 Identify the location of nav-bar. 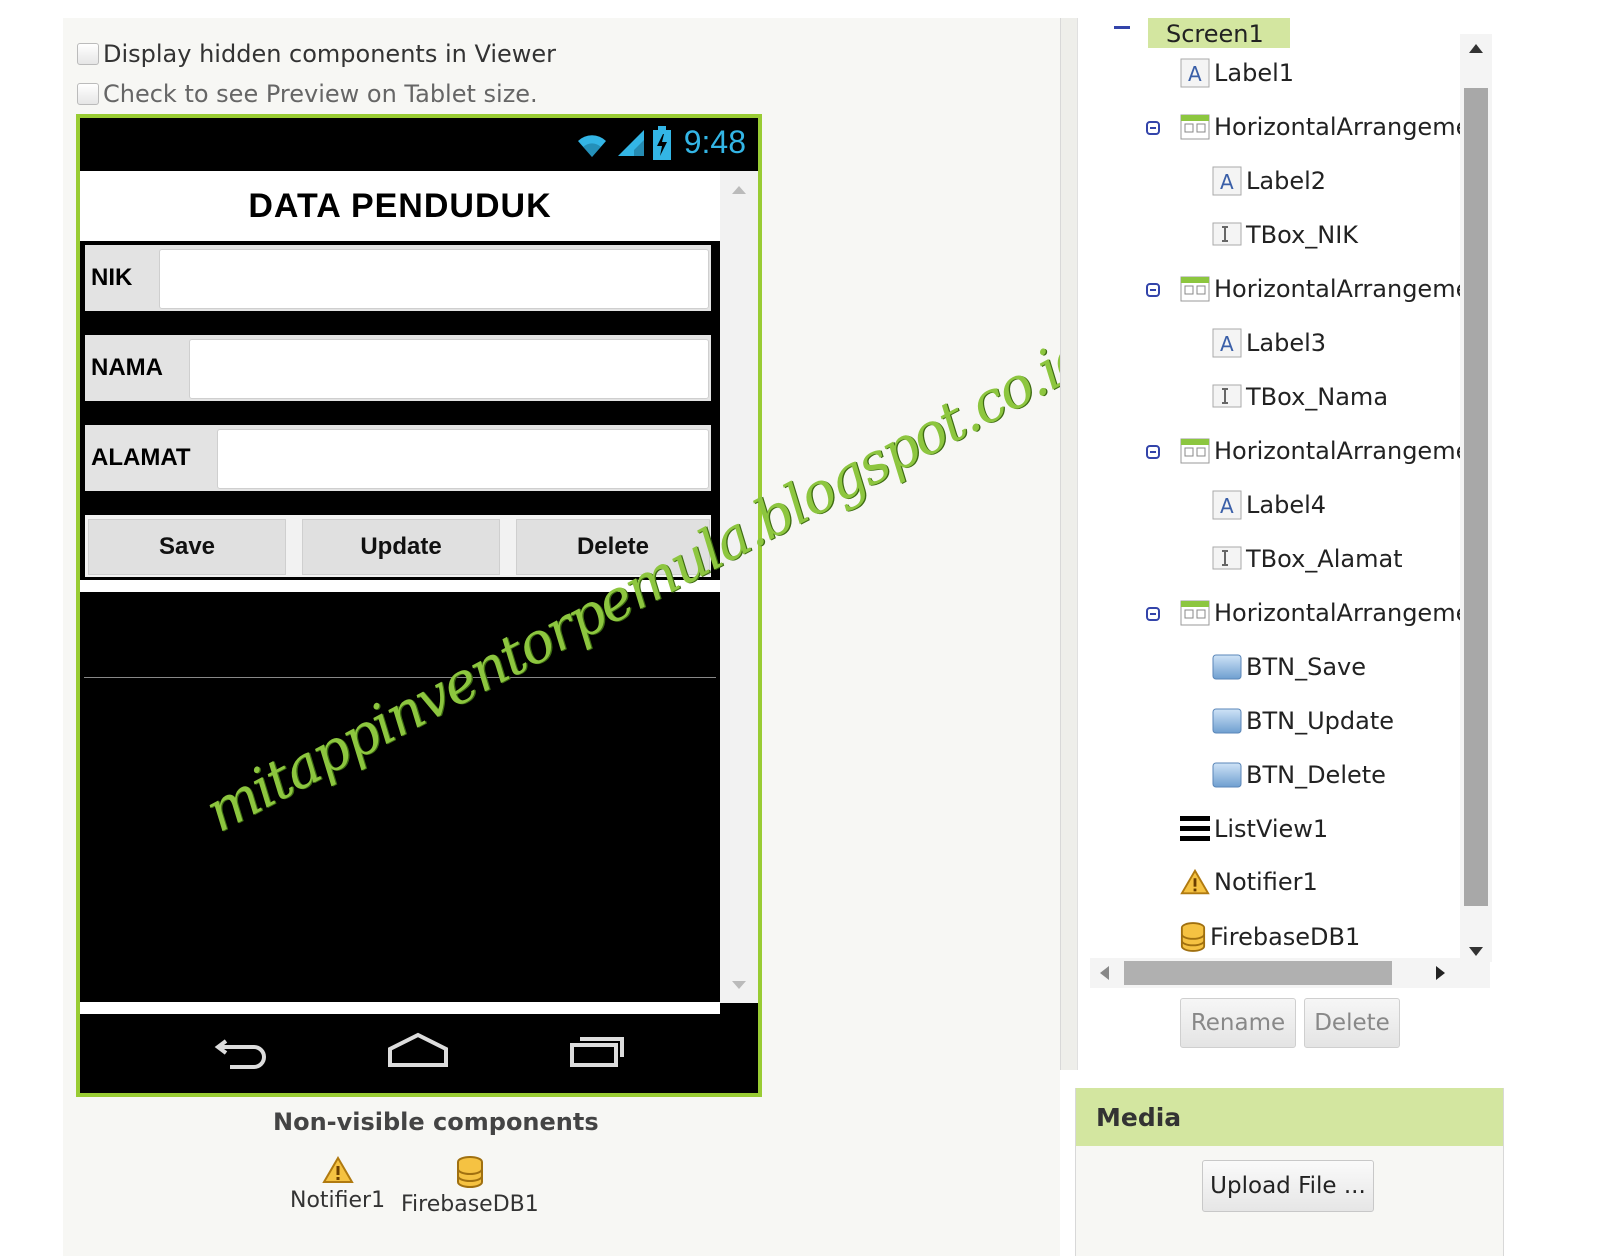
(419, 1055).